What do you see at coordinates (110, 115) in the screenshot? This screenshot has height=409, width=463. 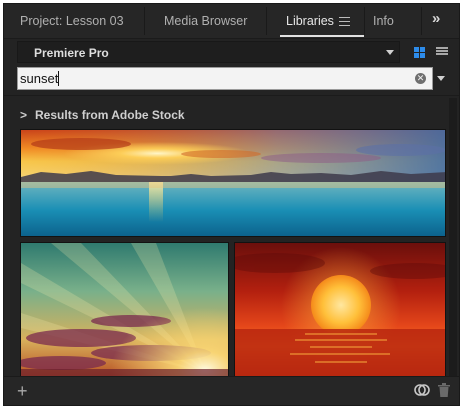 I see `results-section-title: Results from Adobe Stock` at bounding box center [110, 115].